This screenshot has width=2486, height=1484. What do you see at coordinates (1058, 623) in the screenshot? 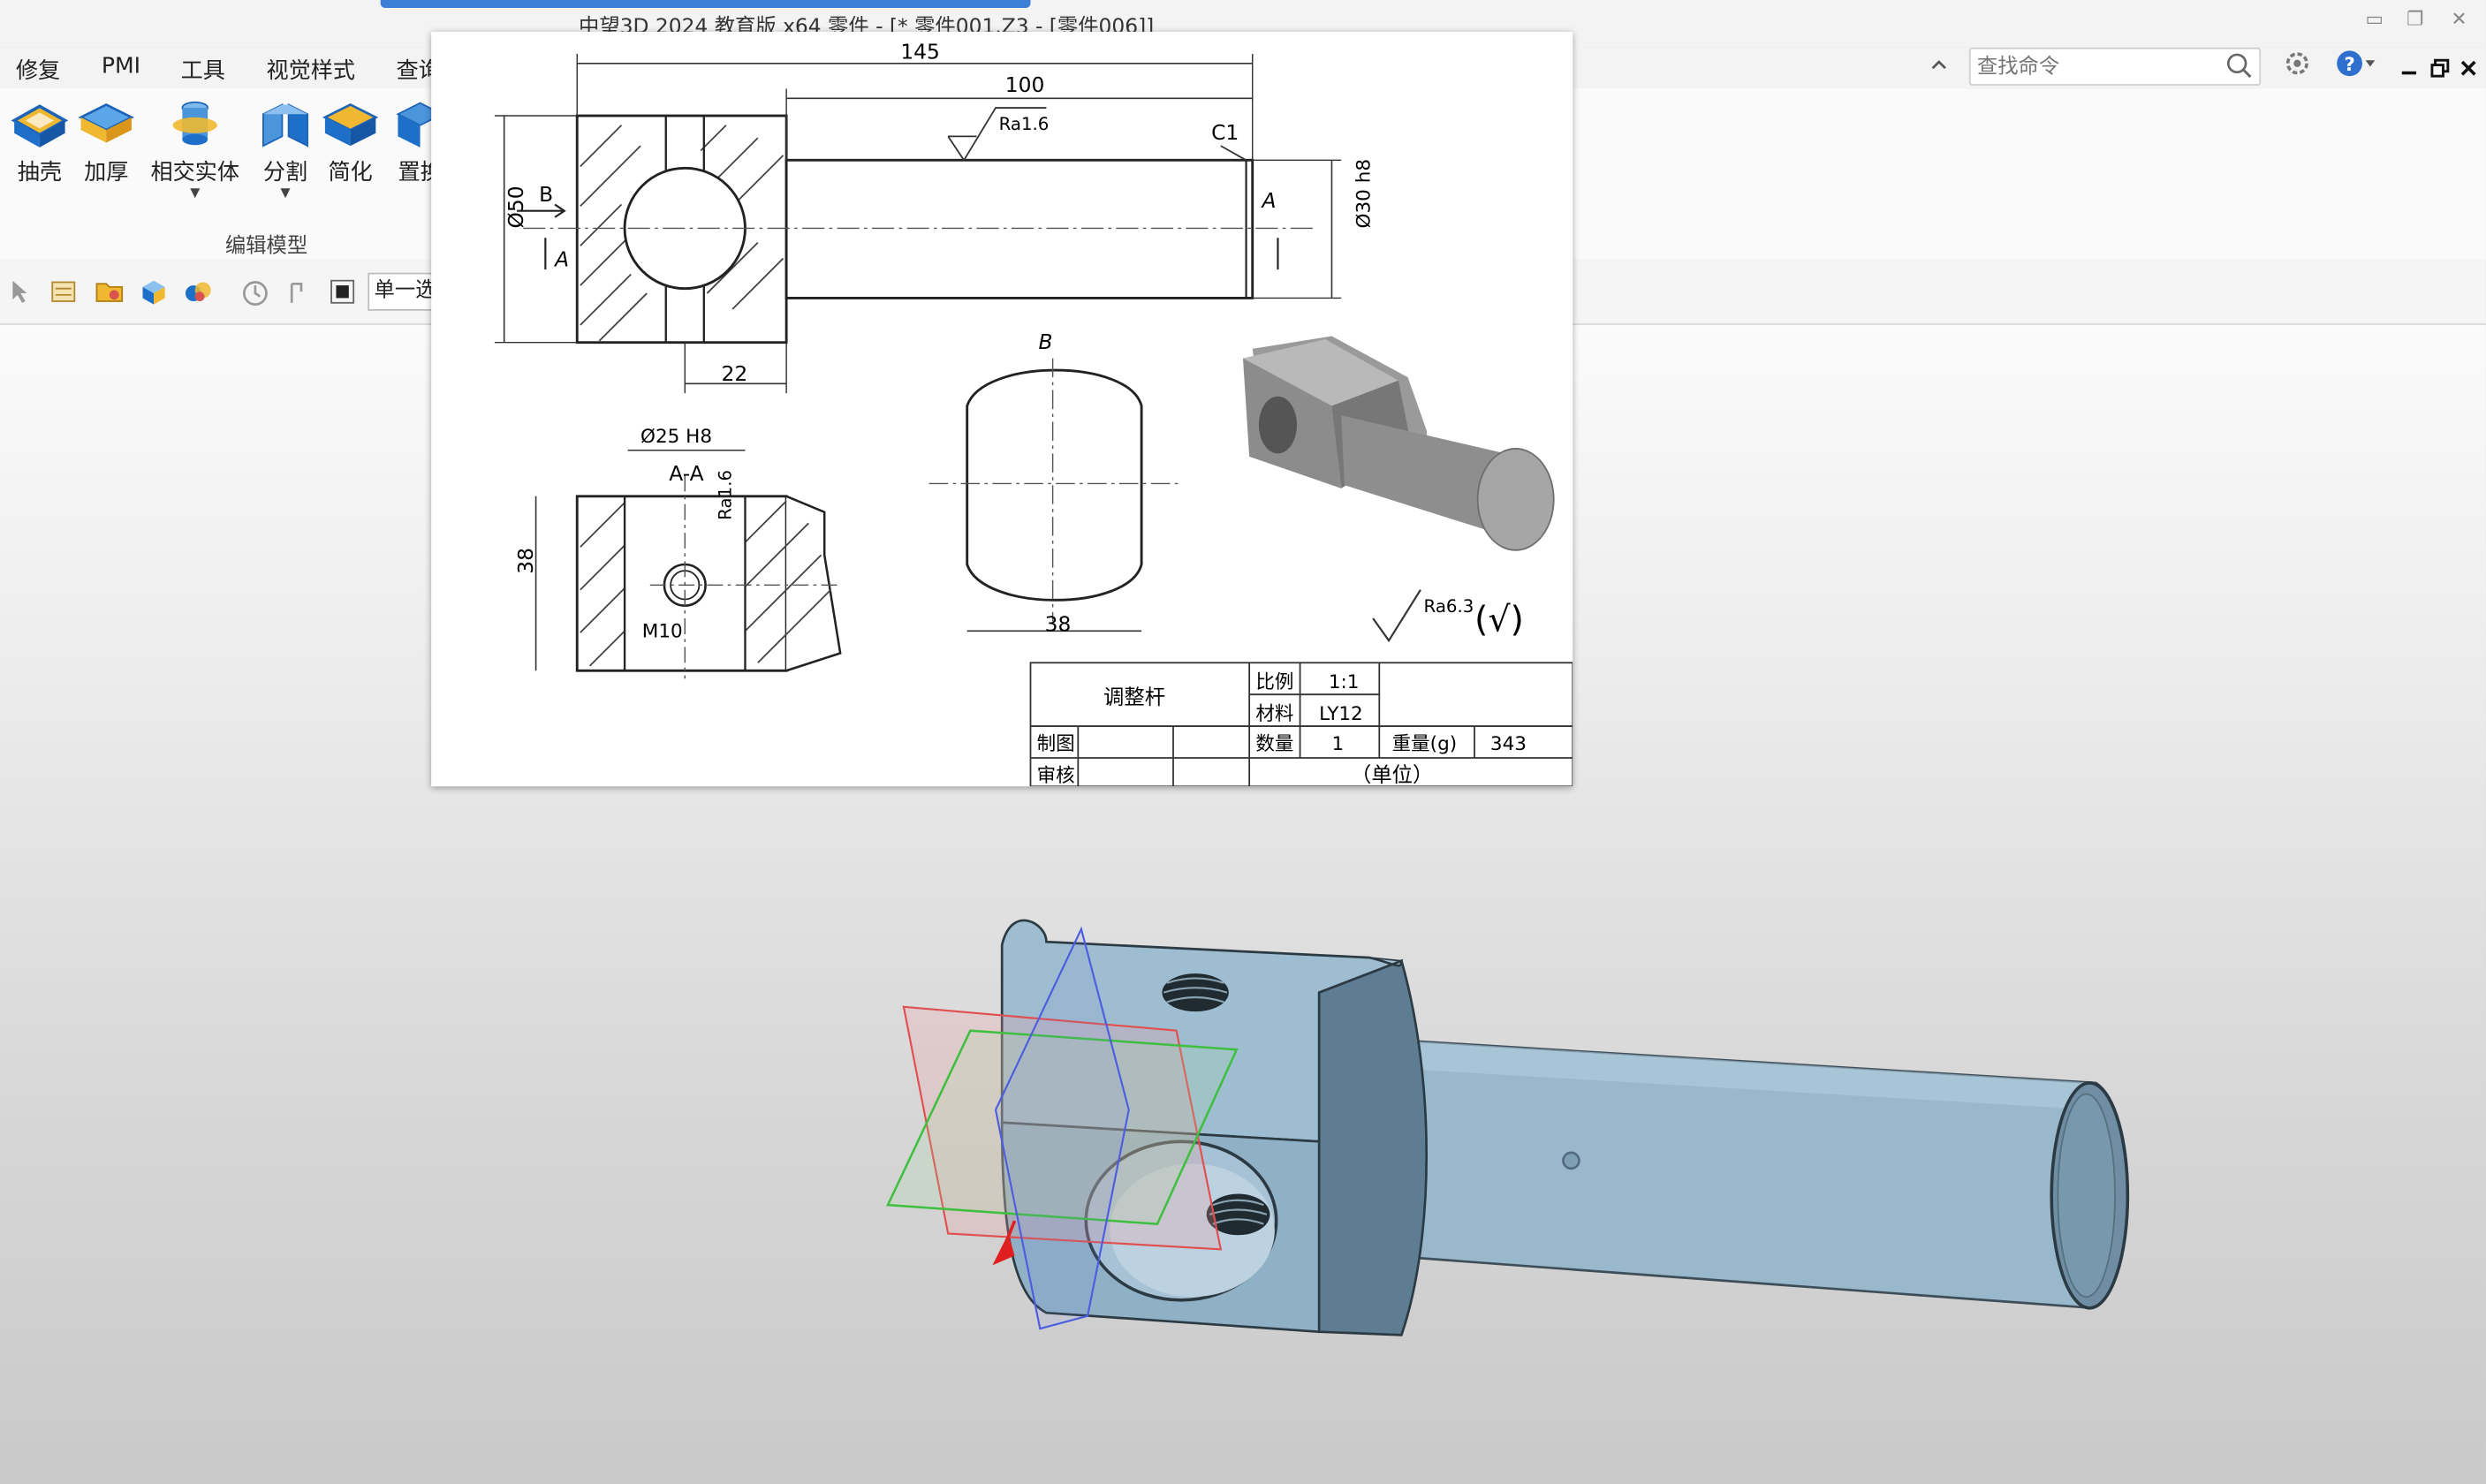
I see `dim-38-horizontal: 38` at bounding box center [1058, 623].